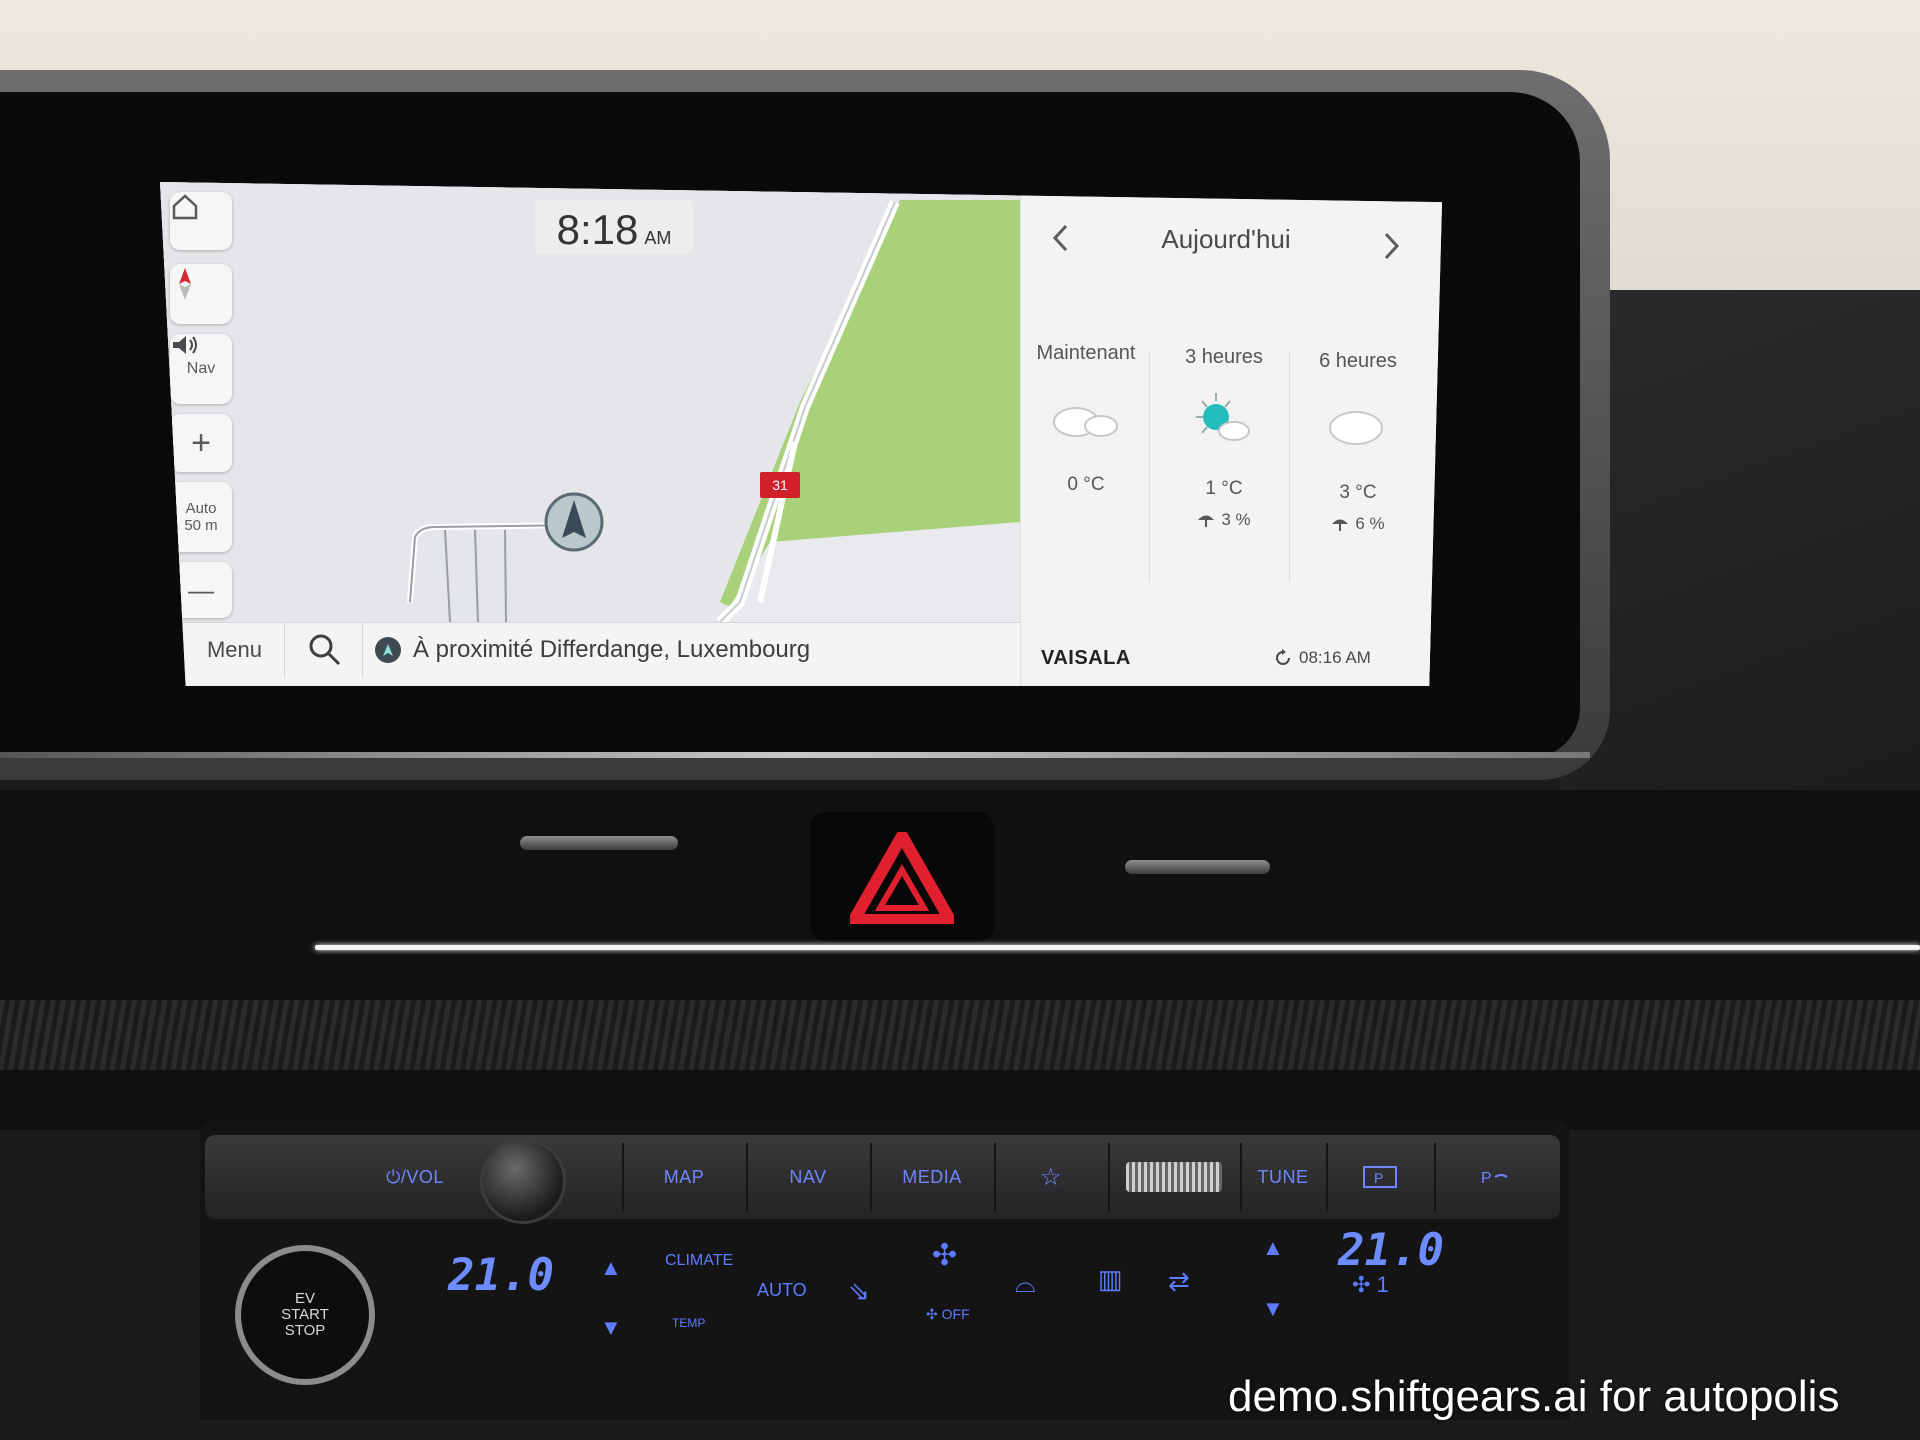 The width and height of the screenshot is (1920, 1440). I want to click on zoom-scale-label: 50 m, so click(201, 525).